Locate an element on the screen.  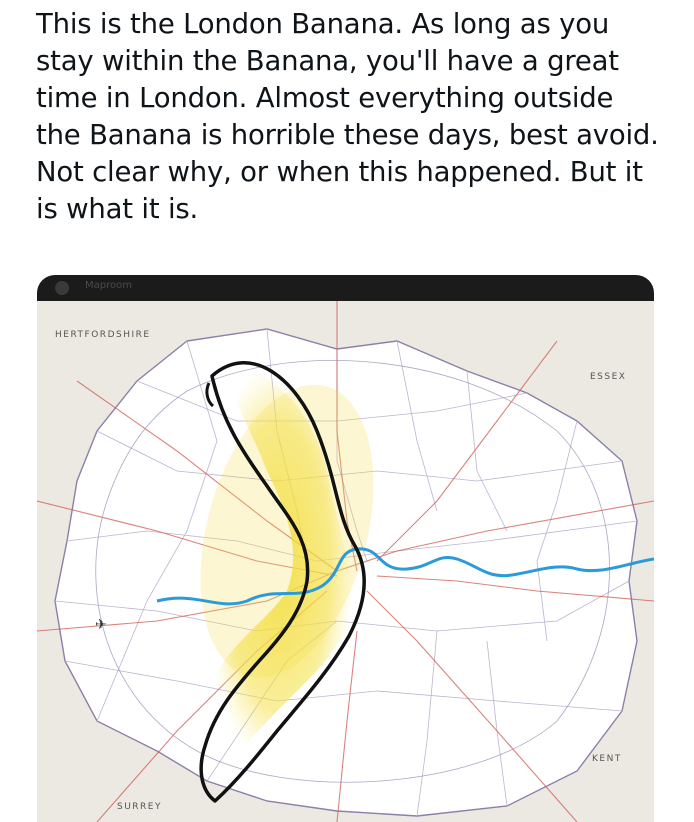
region-label-sw: SURREY is located at coordinates (139, 807).